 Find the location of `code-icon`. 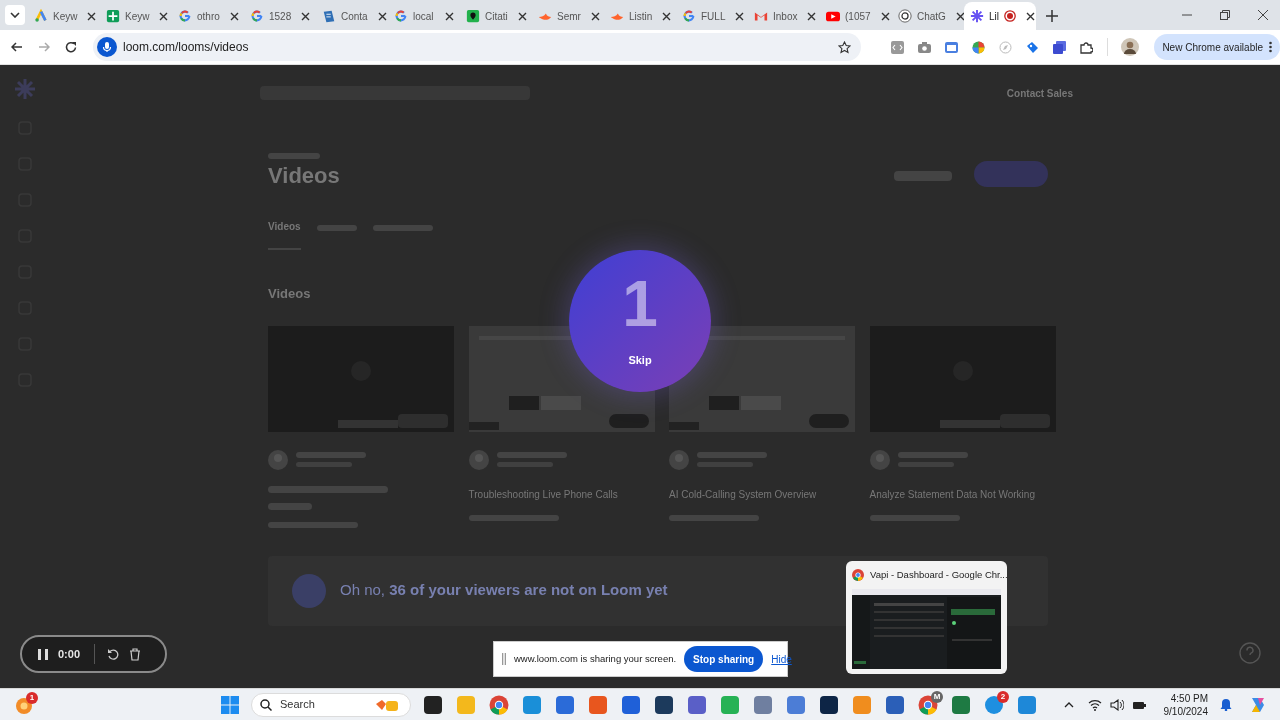

code-icon is located at coordinates (898, 47).